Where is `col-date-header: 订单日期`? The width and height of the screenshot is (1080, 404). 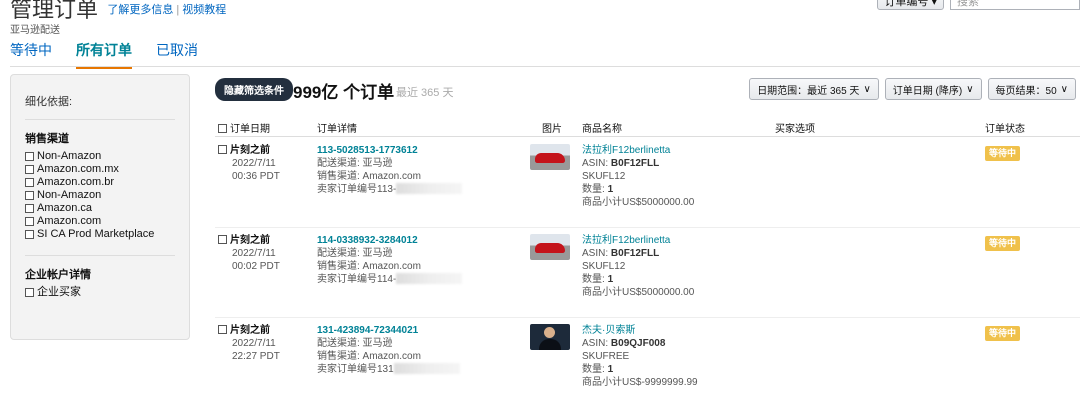
col-date-header: 订单日期 is located at coordinates (244, 127).